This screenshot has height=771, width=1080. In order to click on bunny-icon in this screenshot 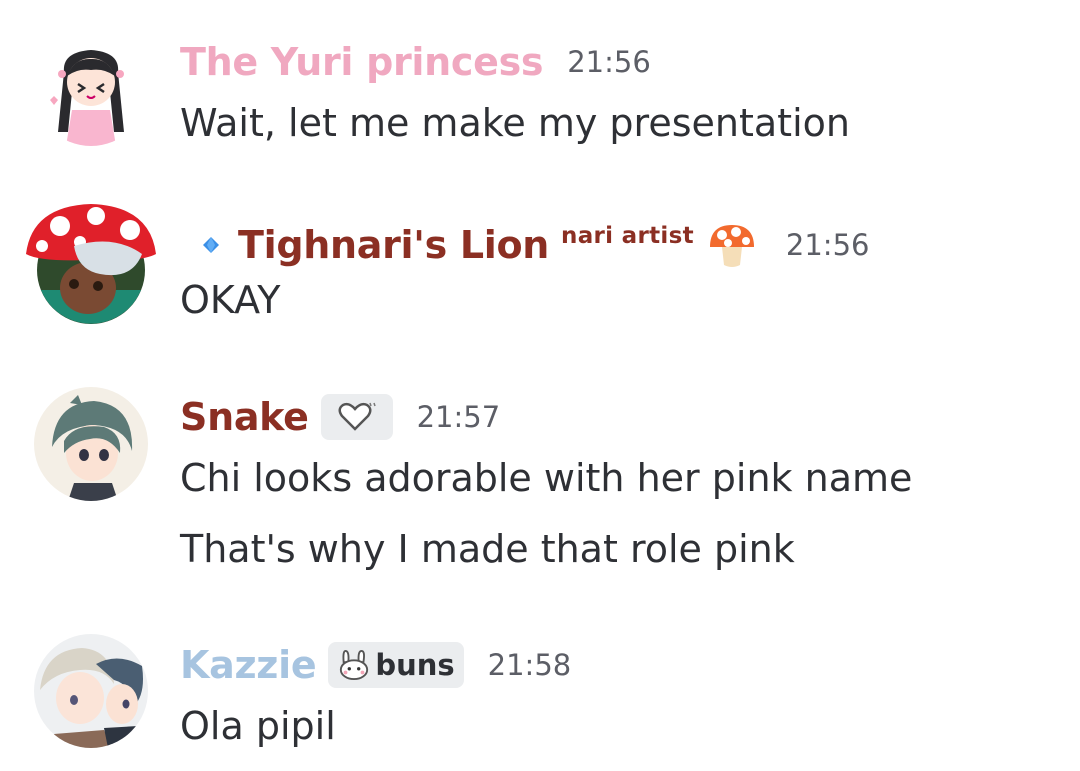, I will do `click(354, 665)`.